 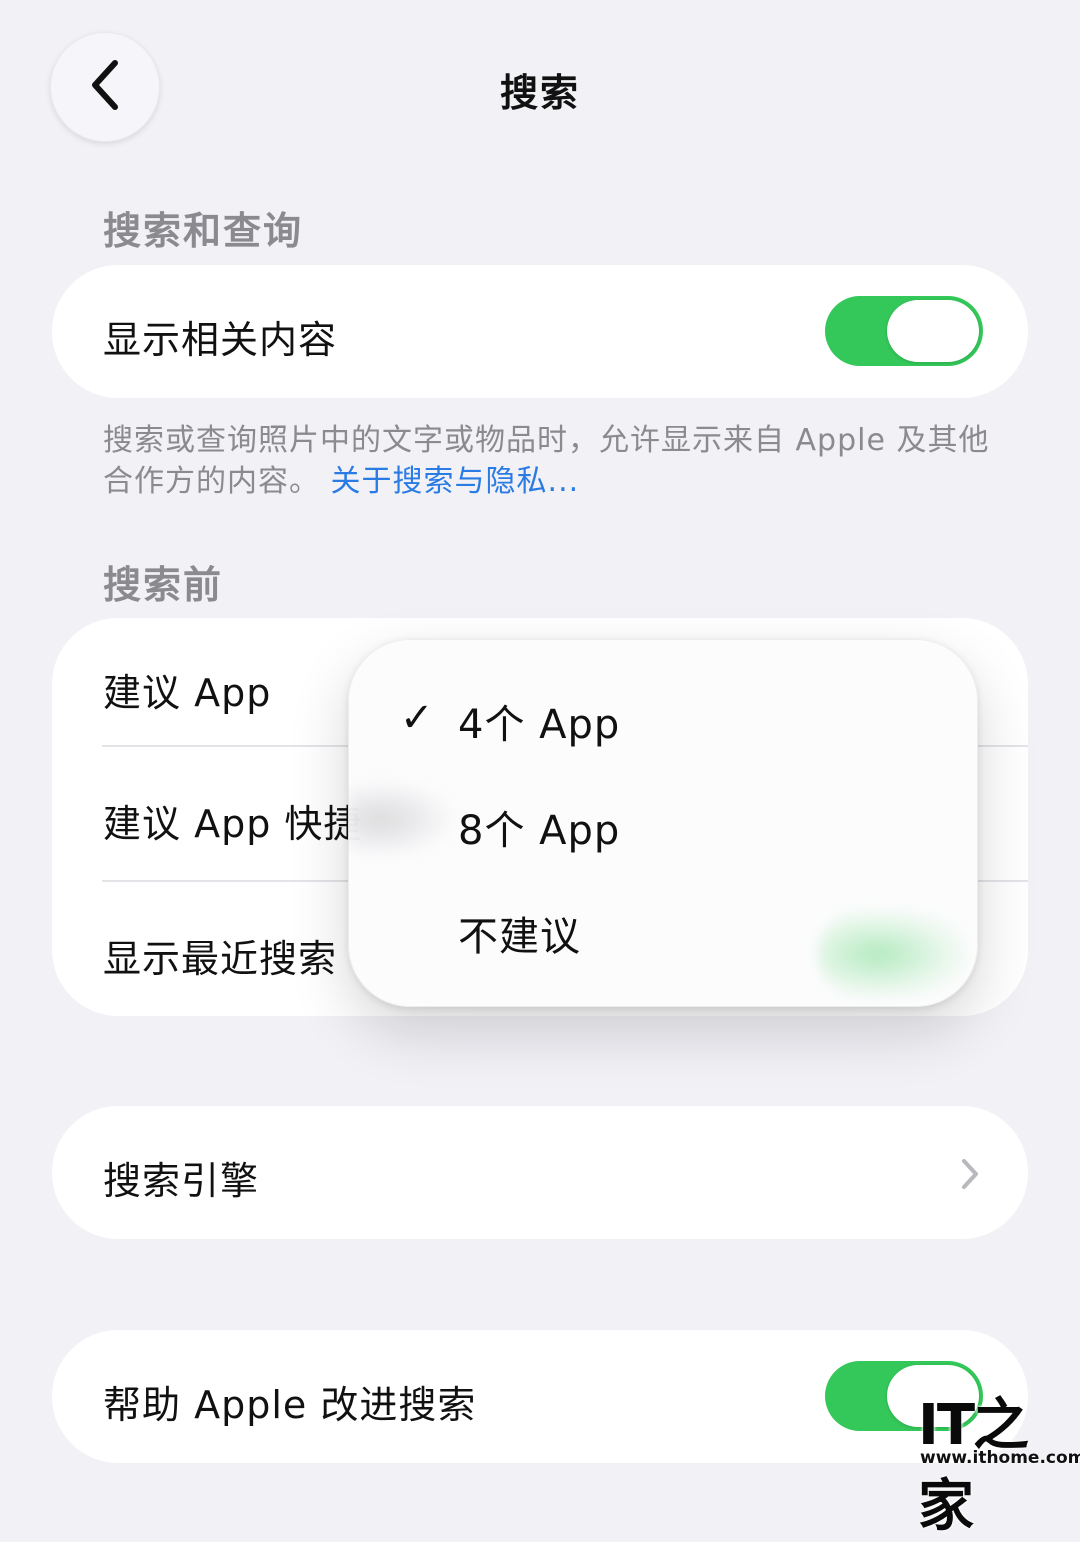 I want to click on improve-search-row: 帮助 Apple 改进搜索, so click(x=540, y=1396).